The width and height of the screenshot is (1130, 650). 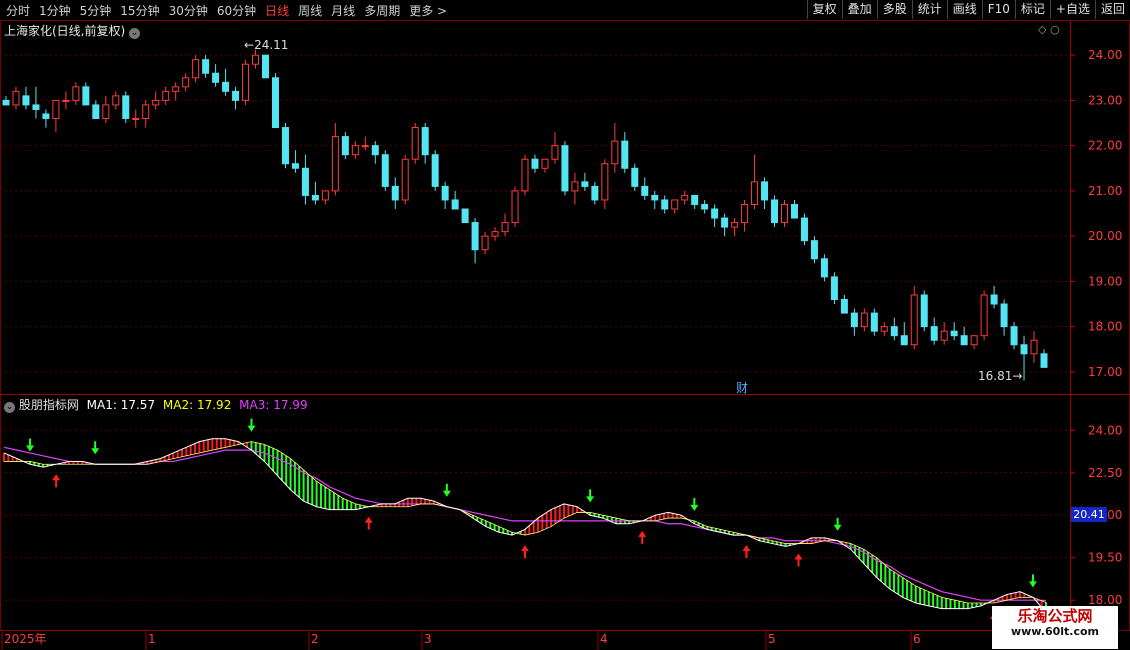 I want to click on diamond-icon: ◇, so click(x=1042, y=29).